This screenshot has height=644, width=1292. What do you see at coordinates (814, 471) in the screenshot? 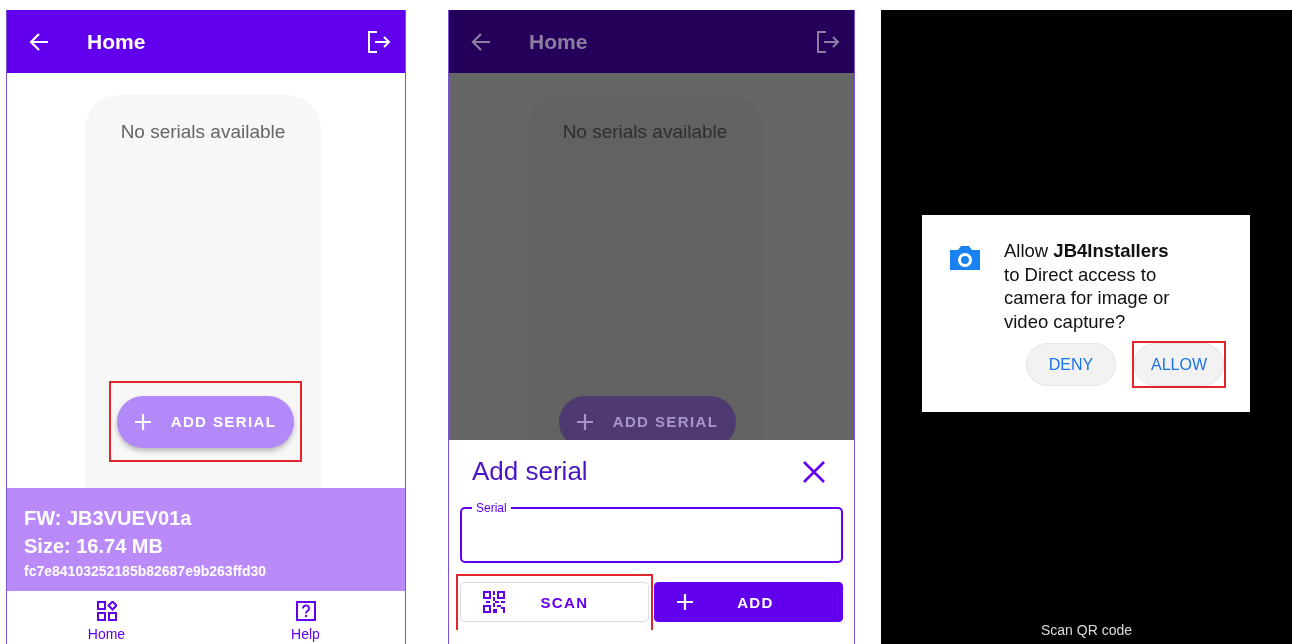
I see `close-icon` at bounding box center [814, 471].